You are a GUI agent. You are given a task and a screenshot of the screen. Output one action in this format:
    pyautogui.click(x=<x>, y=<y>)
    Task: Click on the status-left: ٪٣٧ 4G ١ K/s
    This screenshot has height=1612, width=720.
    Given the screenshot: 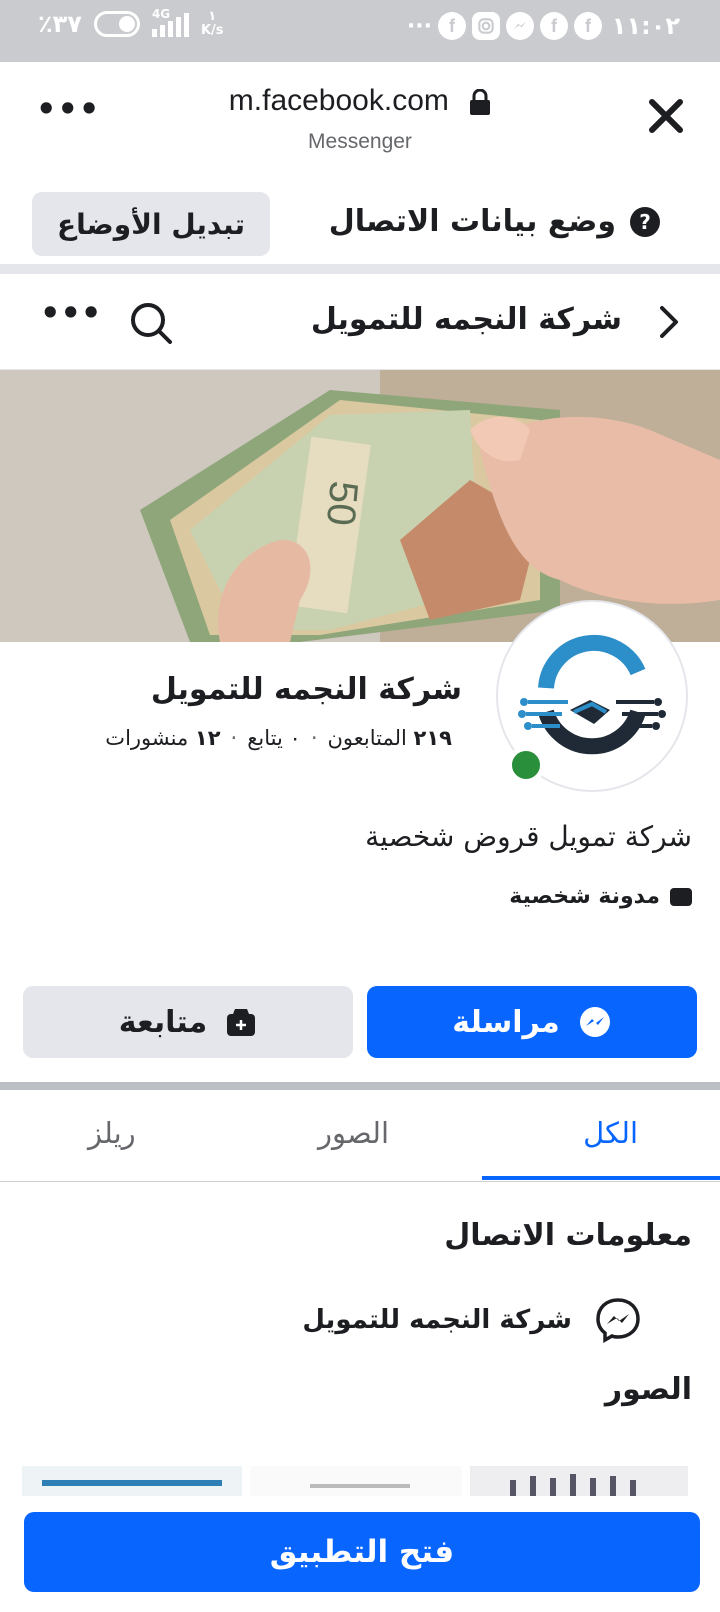 What is the action you would take?
    pyautogui.click(x=131, y=22)
    